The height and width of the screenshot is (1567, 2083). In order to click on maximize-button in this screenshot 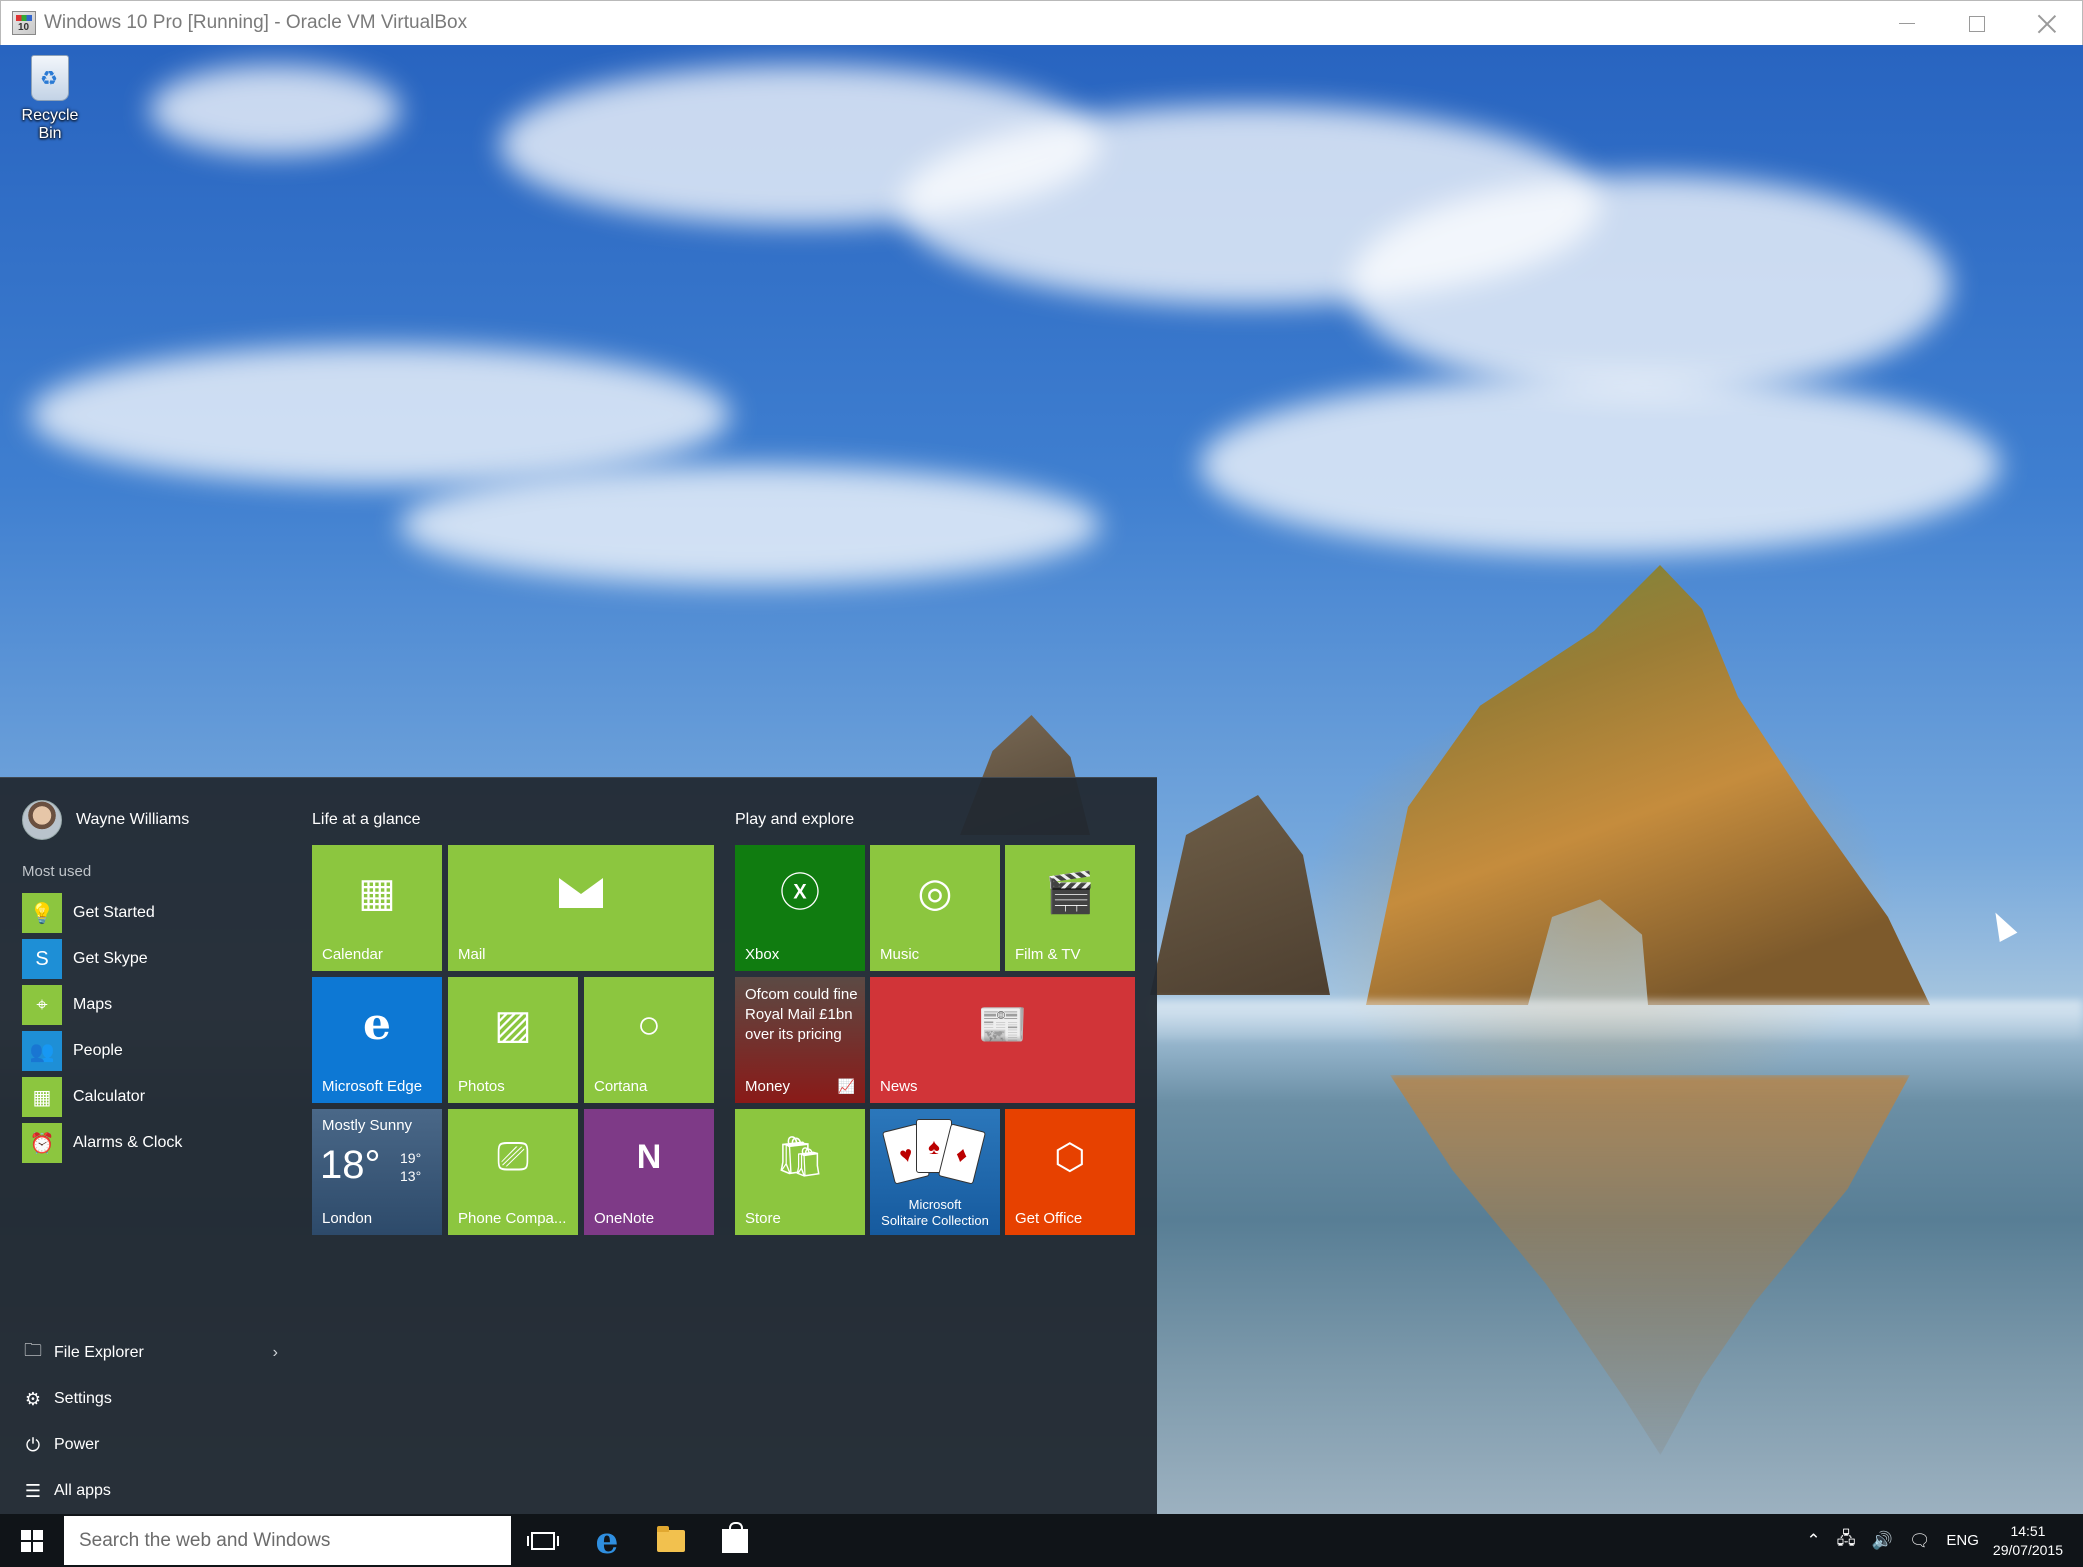, I will do `click(1977, 23)`.